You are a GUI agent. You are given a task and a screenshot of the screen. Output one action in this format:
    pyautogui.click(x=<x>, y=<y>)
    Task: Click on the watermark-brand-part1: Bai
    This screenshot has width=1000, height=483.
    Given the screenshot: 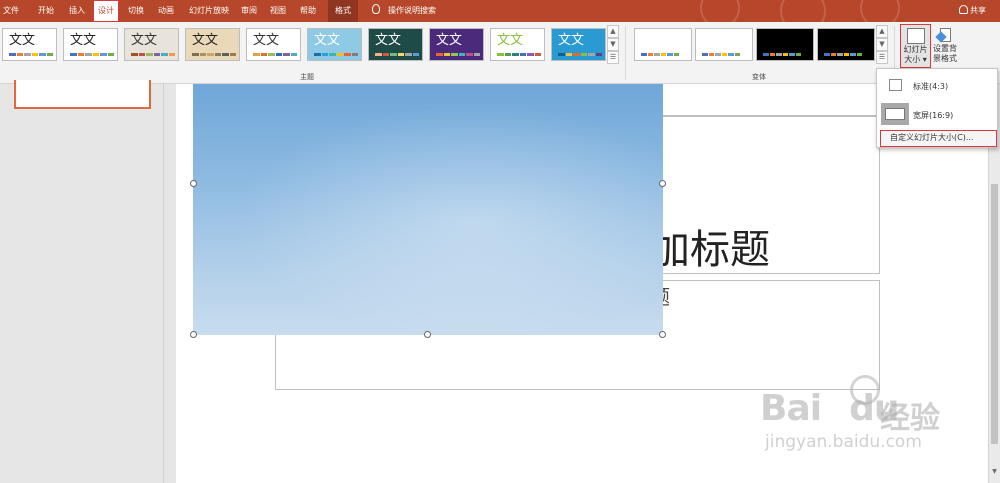 What is the action you would take?
    pyautogui.click(x=791, y=408)
    